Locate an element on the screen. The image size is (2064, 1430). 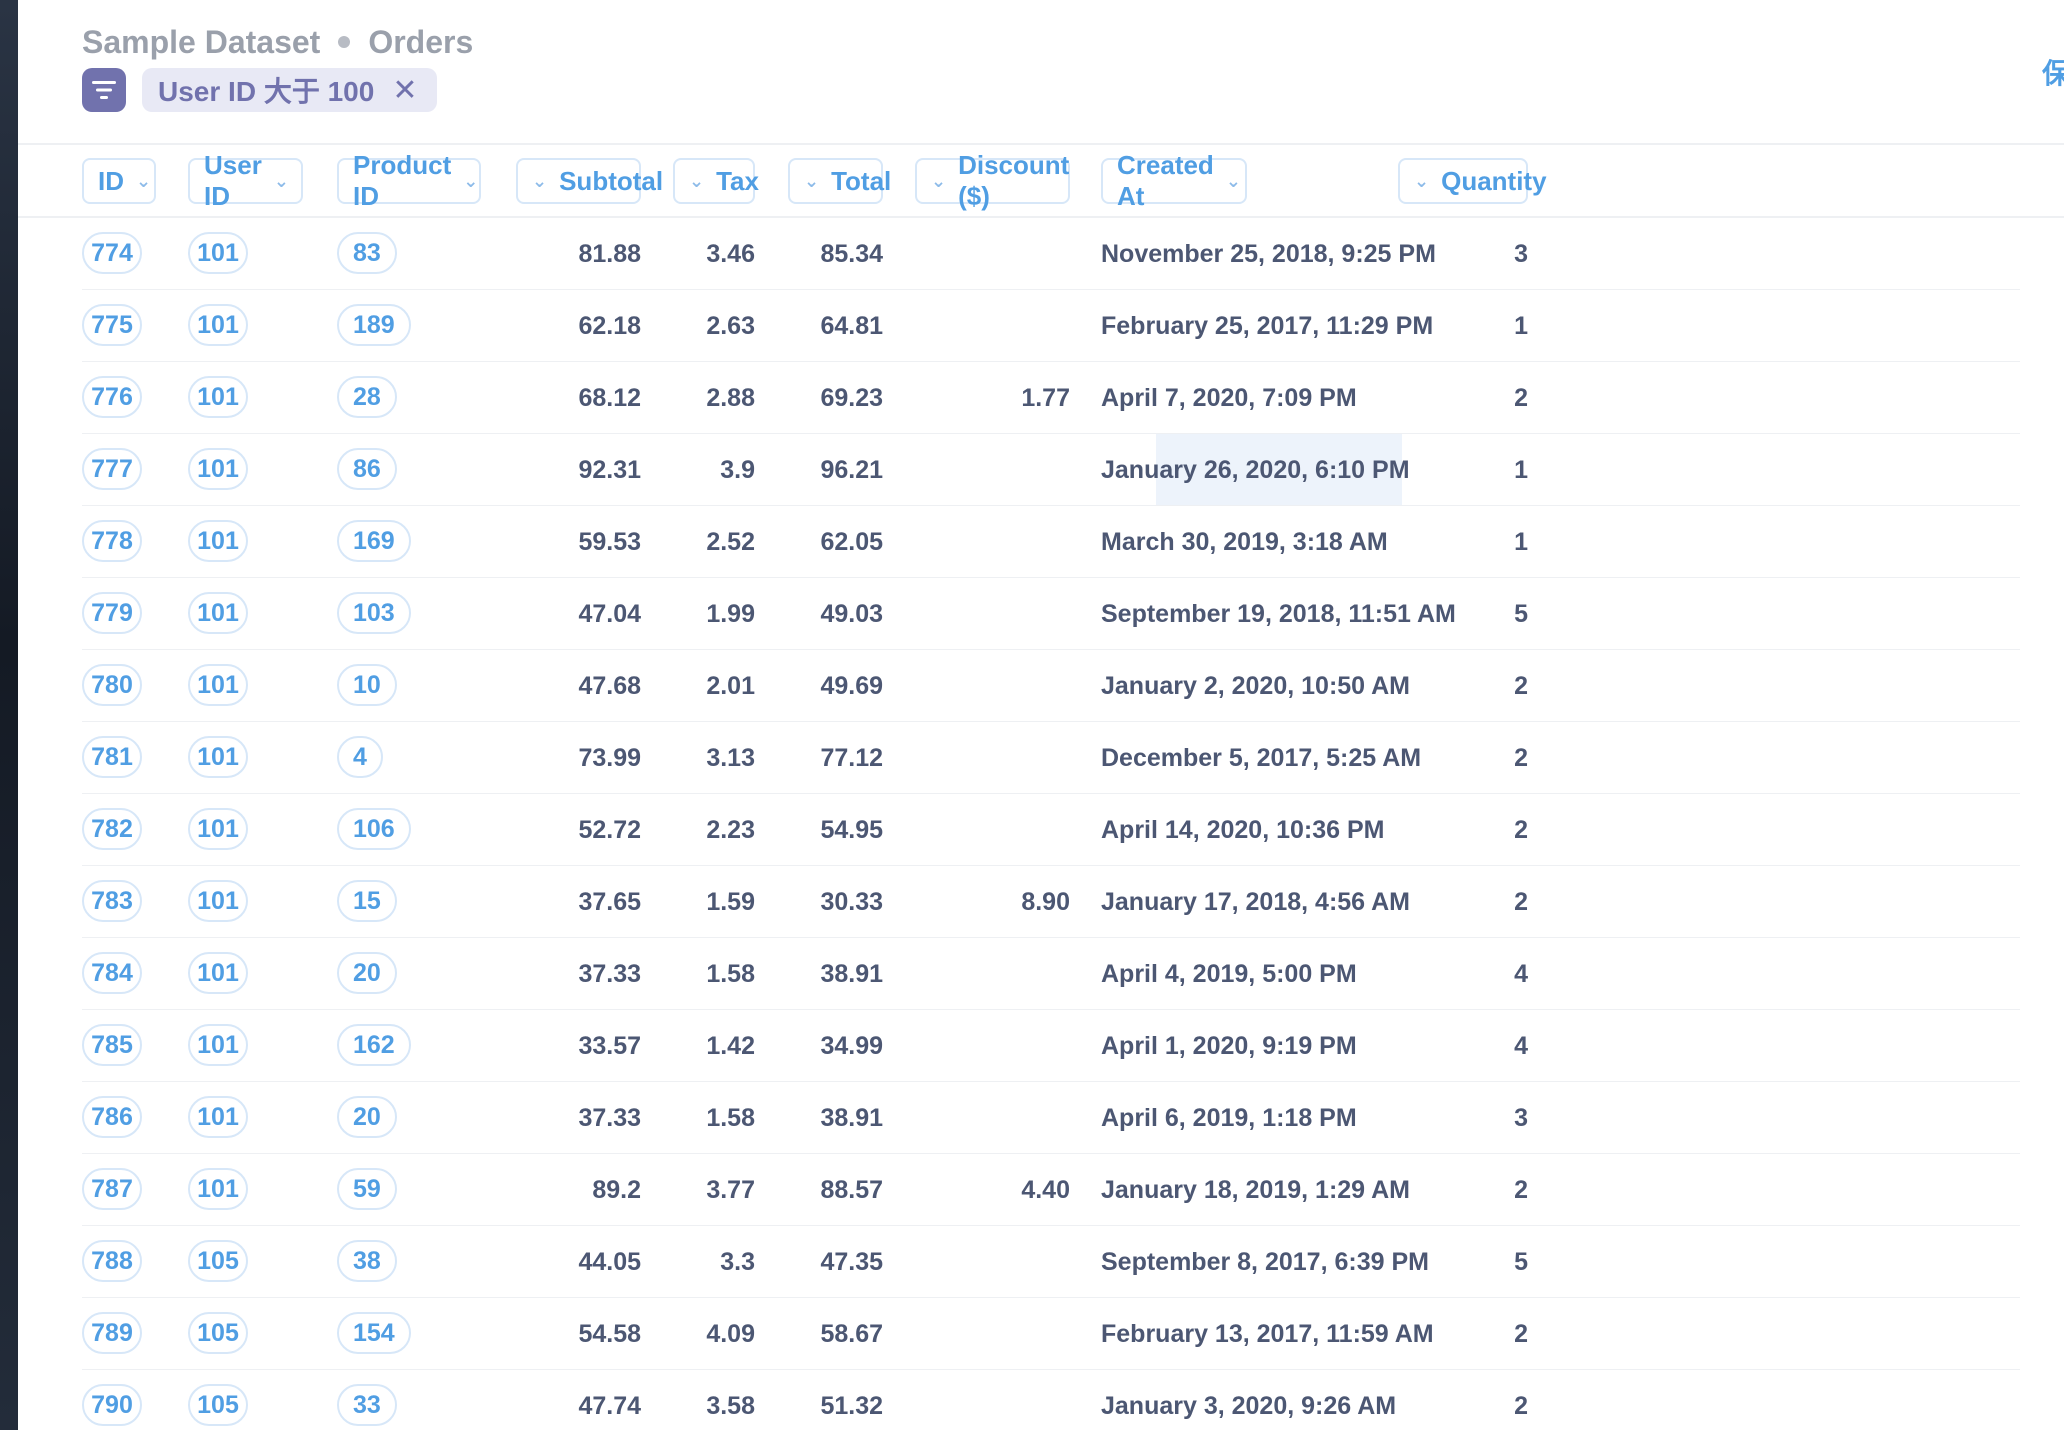
column-header-quantity: ⌄ Quantity is located at coordinates (1472, 181).